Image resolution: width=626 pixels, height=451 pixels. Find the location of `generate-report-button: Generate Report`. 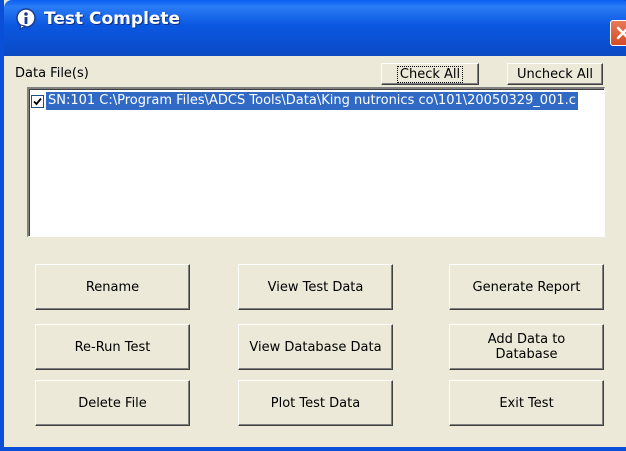

generate-report-button: Generate Report is located at coordinates (526, 287).